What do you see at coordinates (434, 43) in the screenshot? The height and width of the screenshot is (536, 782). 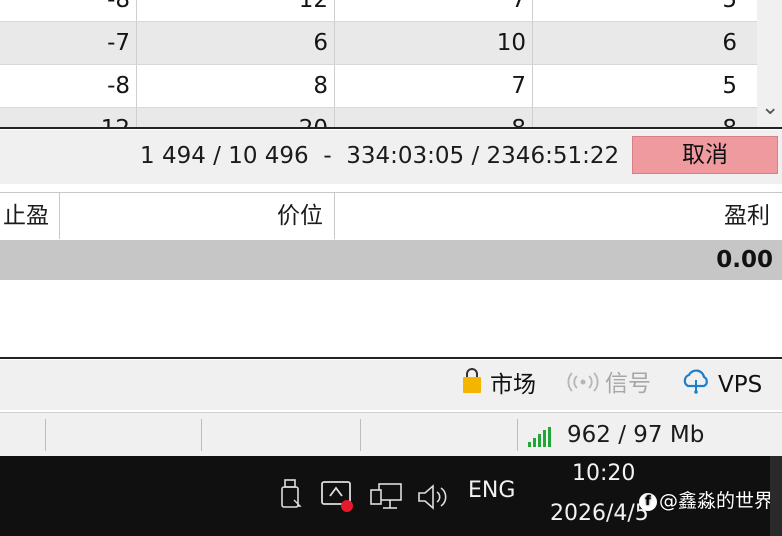 I see `table-cell: 10` at bounding box center [434, 43].